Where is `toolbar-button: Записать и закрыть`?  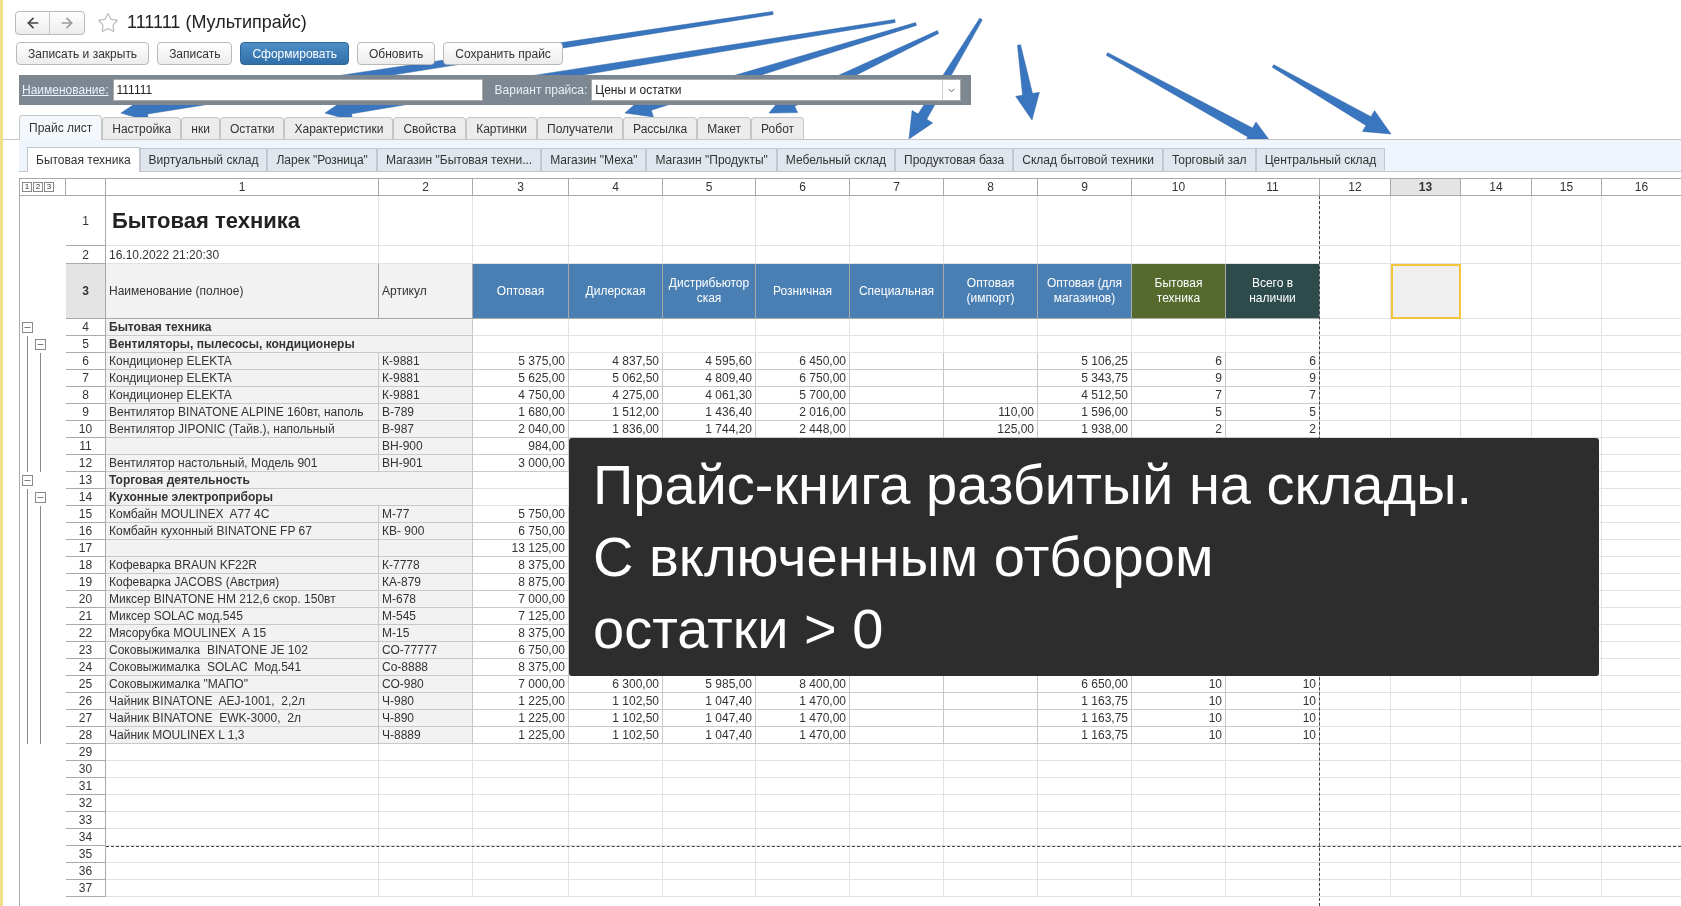 toolbar-button: Записать и закрыть is located at coordinates (83, 53).